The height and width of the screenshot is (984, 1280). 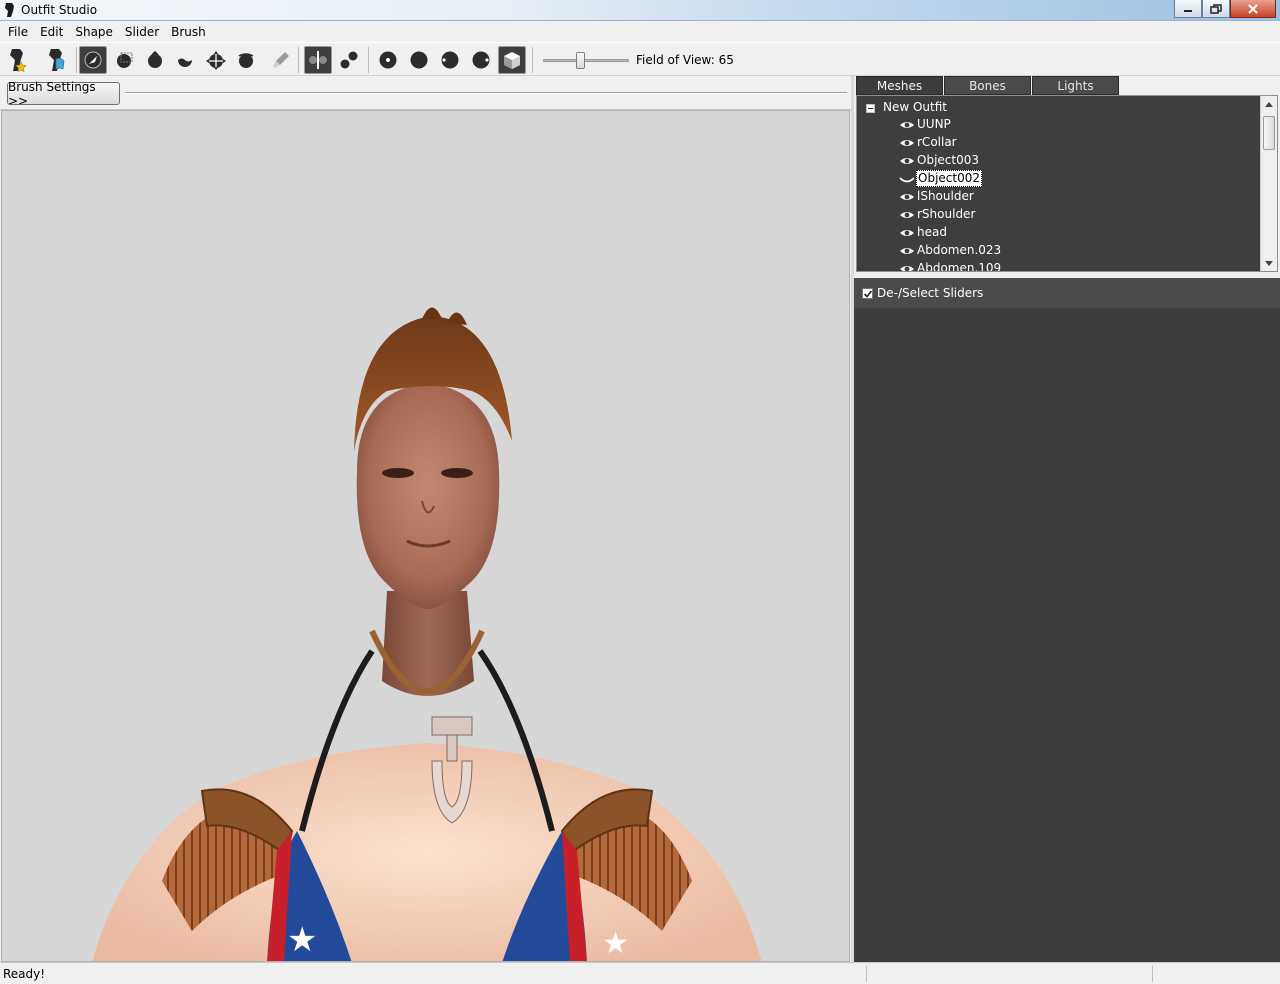 I want to click on scroll-down-button, so click(x=1269, y=263).